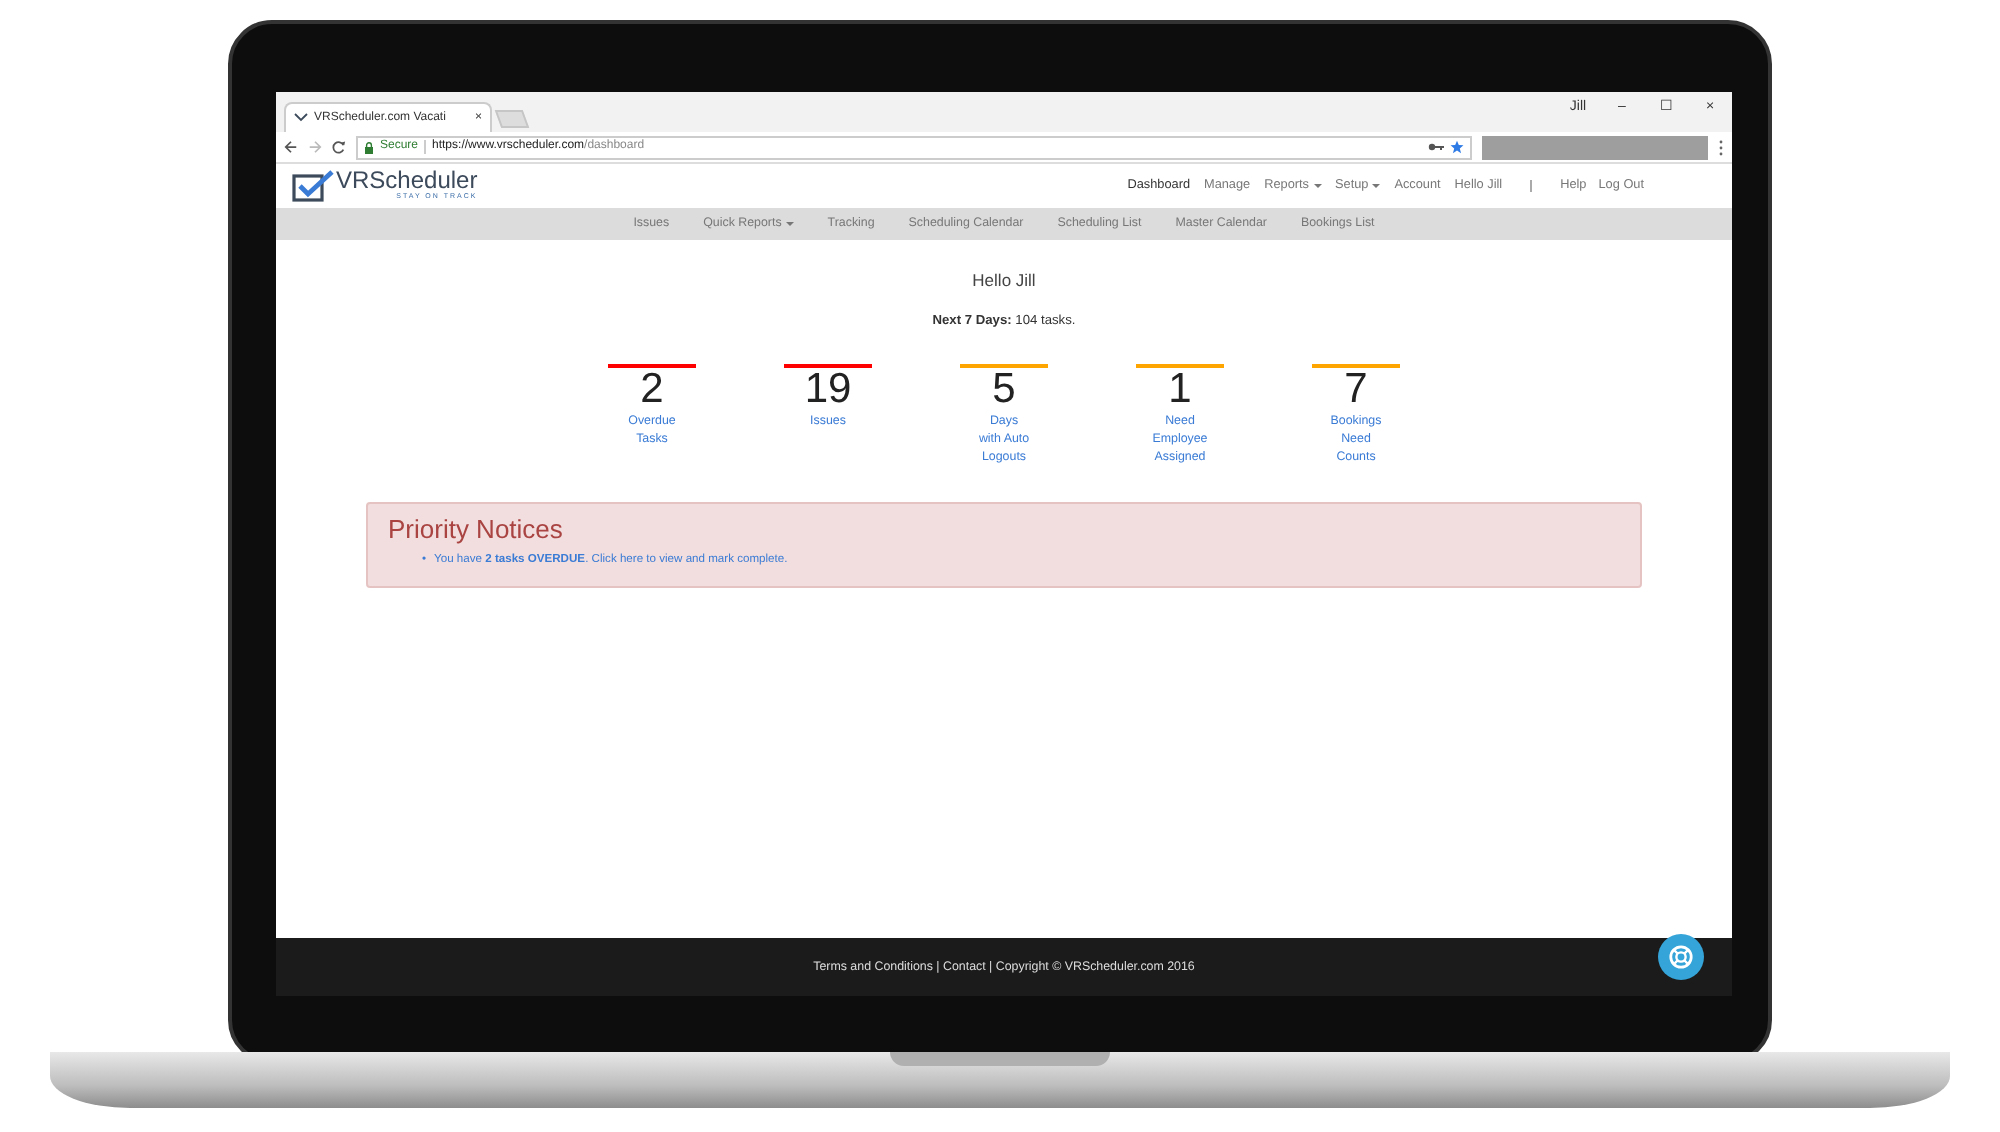  What do you see at coordinates (828, 389) in the screenshot?
I see `stat-number: 19` at bounding box center [828, 389].